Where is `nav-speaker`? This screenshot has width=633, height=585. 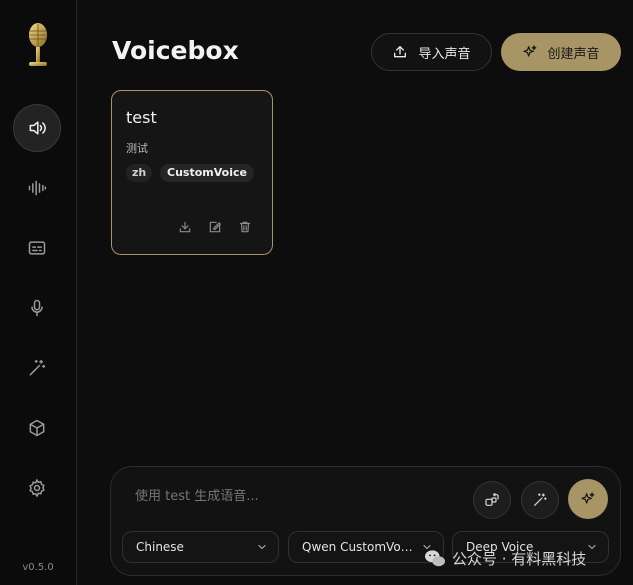
nav-speaker is located at coordinates (37, 128).